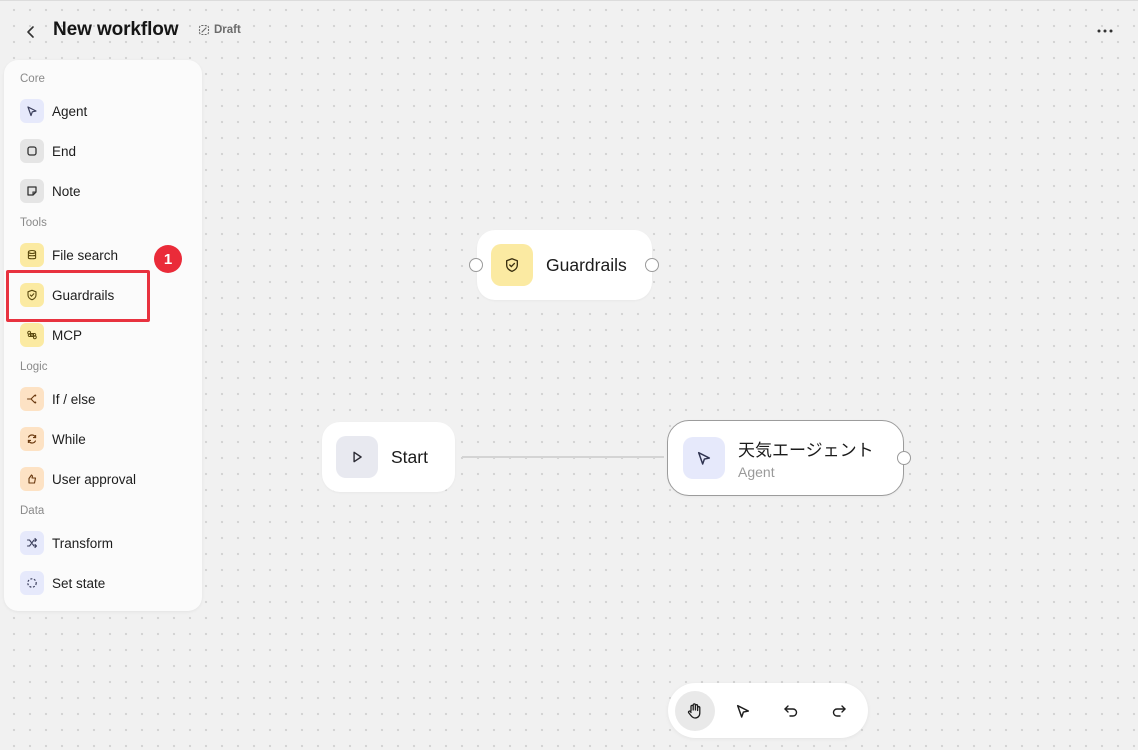  I want to click on palette-item-user-approval: User approval, so click(104, 479).